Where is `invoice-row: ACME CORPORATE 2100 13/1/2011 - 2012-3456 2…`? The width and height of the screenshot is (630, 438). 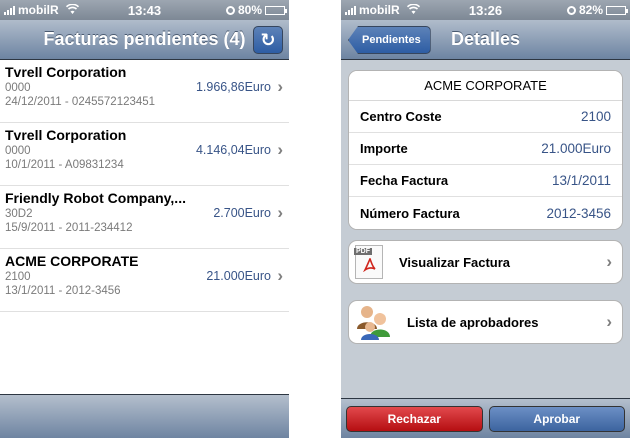
invoice-row: ACME CORPORATE 2100 13/1/2011 - 2012-3456 2… is located at coordinates (144, 280).